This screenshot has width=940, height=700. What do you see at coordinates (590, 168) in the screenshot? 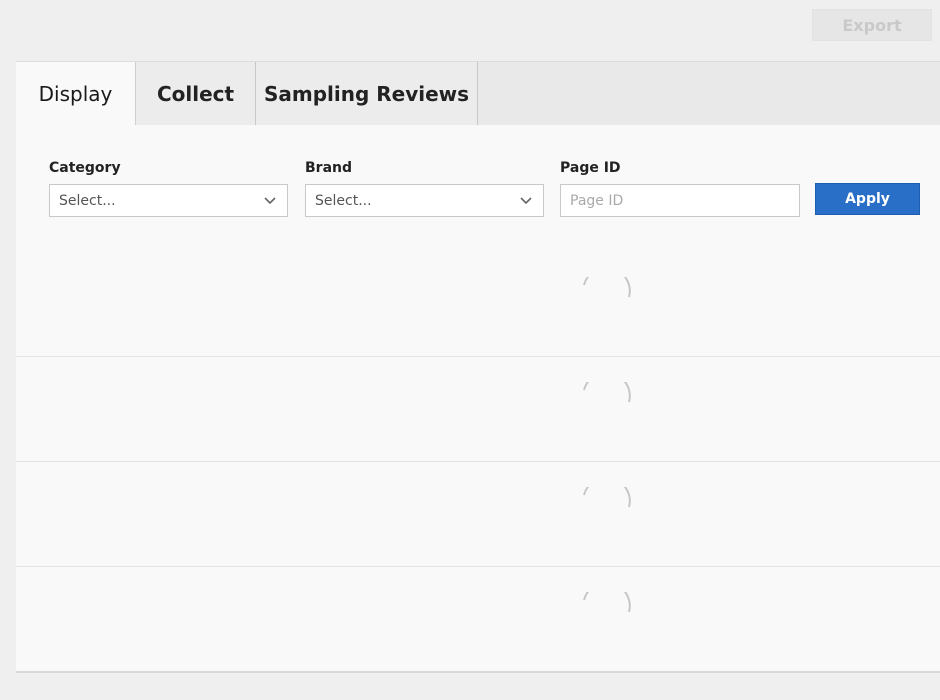
I see `page-id-label: Page ID` at bounding box center [590, 168].